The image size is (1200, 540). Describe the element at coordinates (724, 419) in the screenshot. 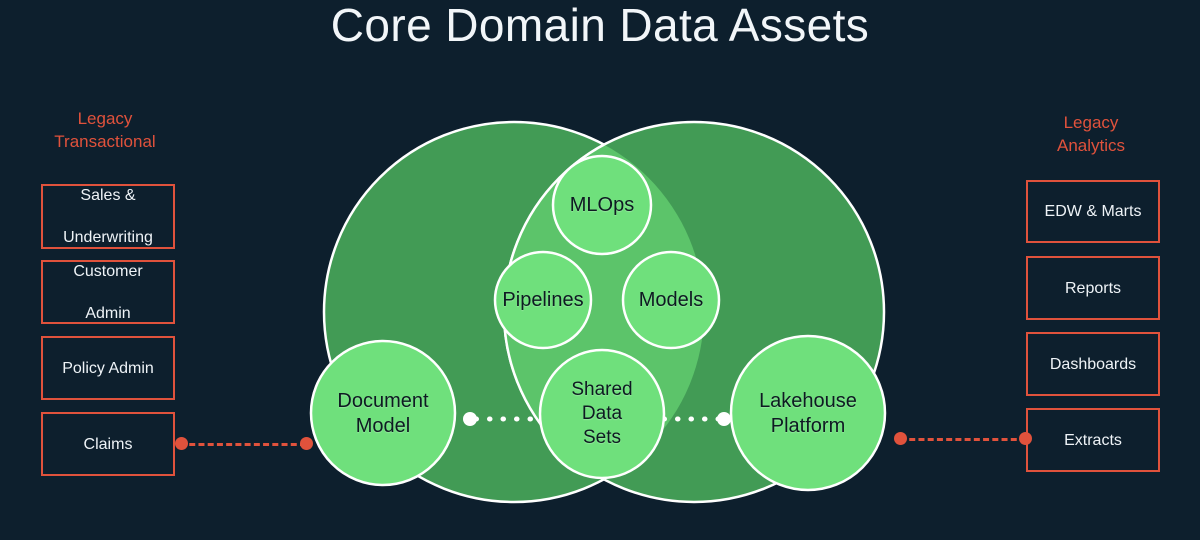

I see `connector-dot-lakehouse-side` at that location.